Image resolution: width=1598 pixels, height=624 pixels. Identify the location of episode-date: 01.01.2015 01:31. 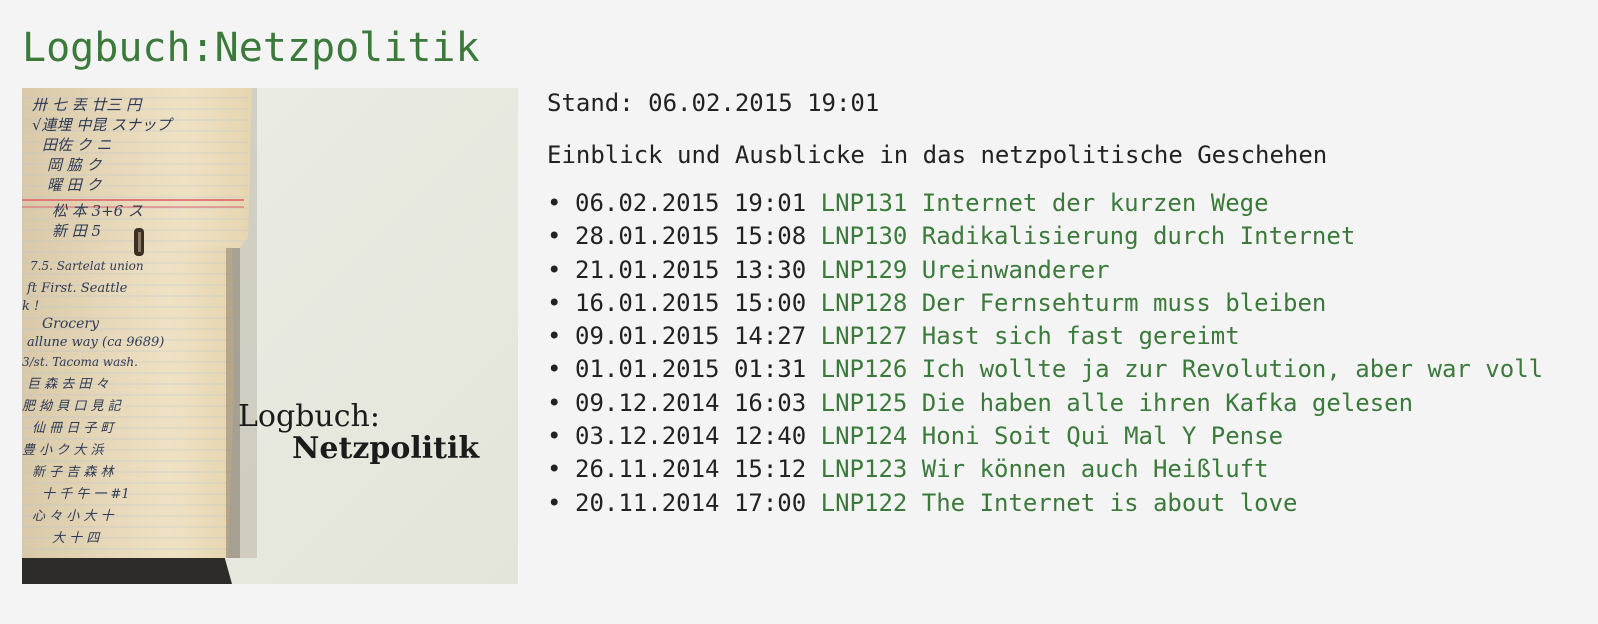
(691, 369).